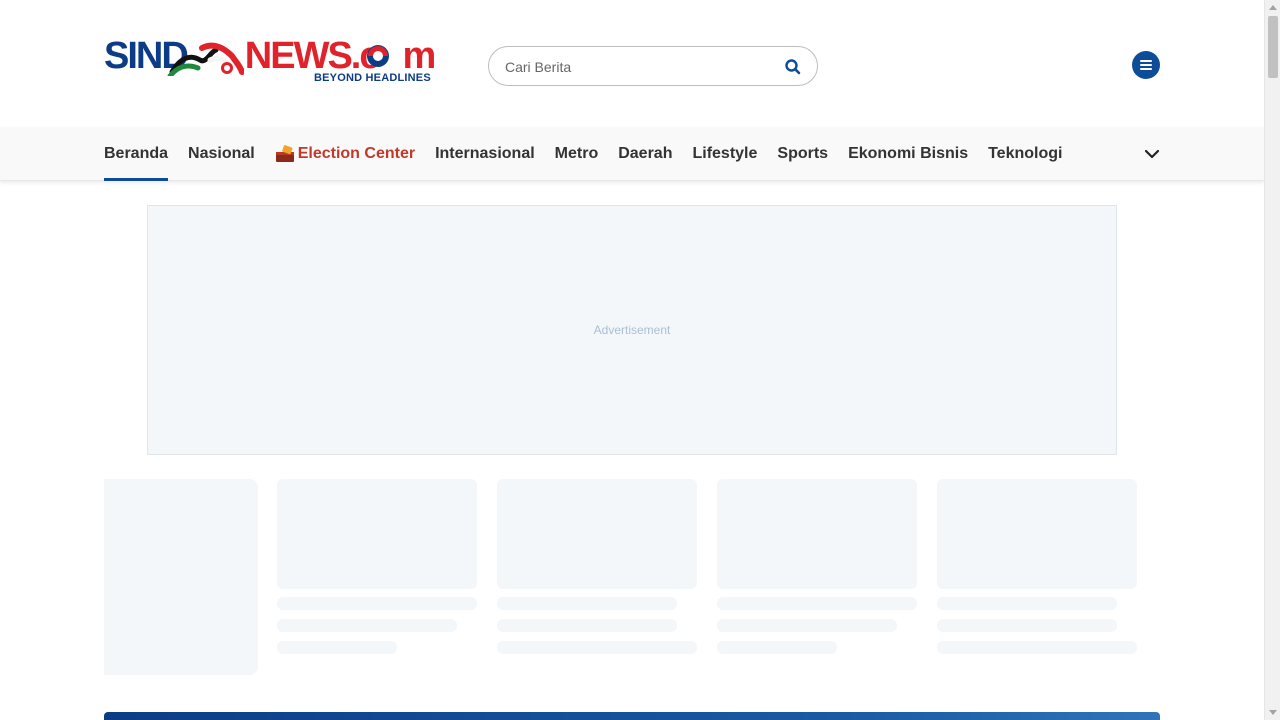  What do you see at coordinates (908, 154) in the screenshot?
I see `nav-item-ekonomi-bisnis: Ekonomi Bisnis` at bounding box center [908, 154].